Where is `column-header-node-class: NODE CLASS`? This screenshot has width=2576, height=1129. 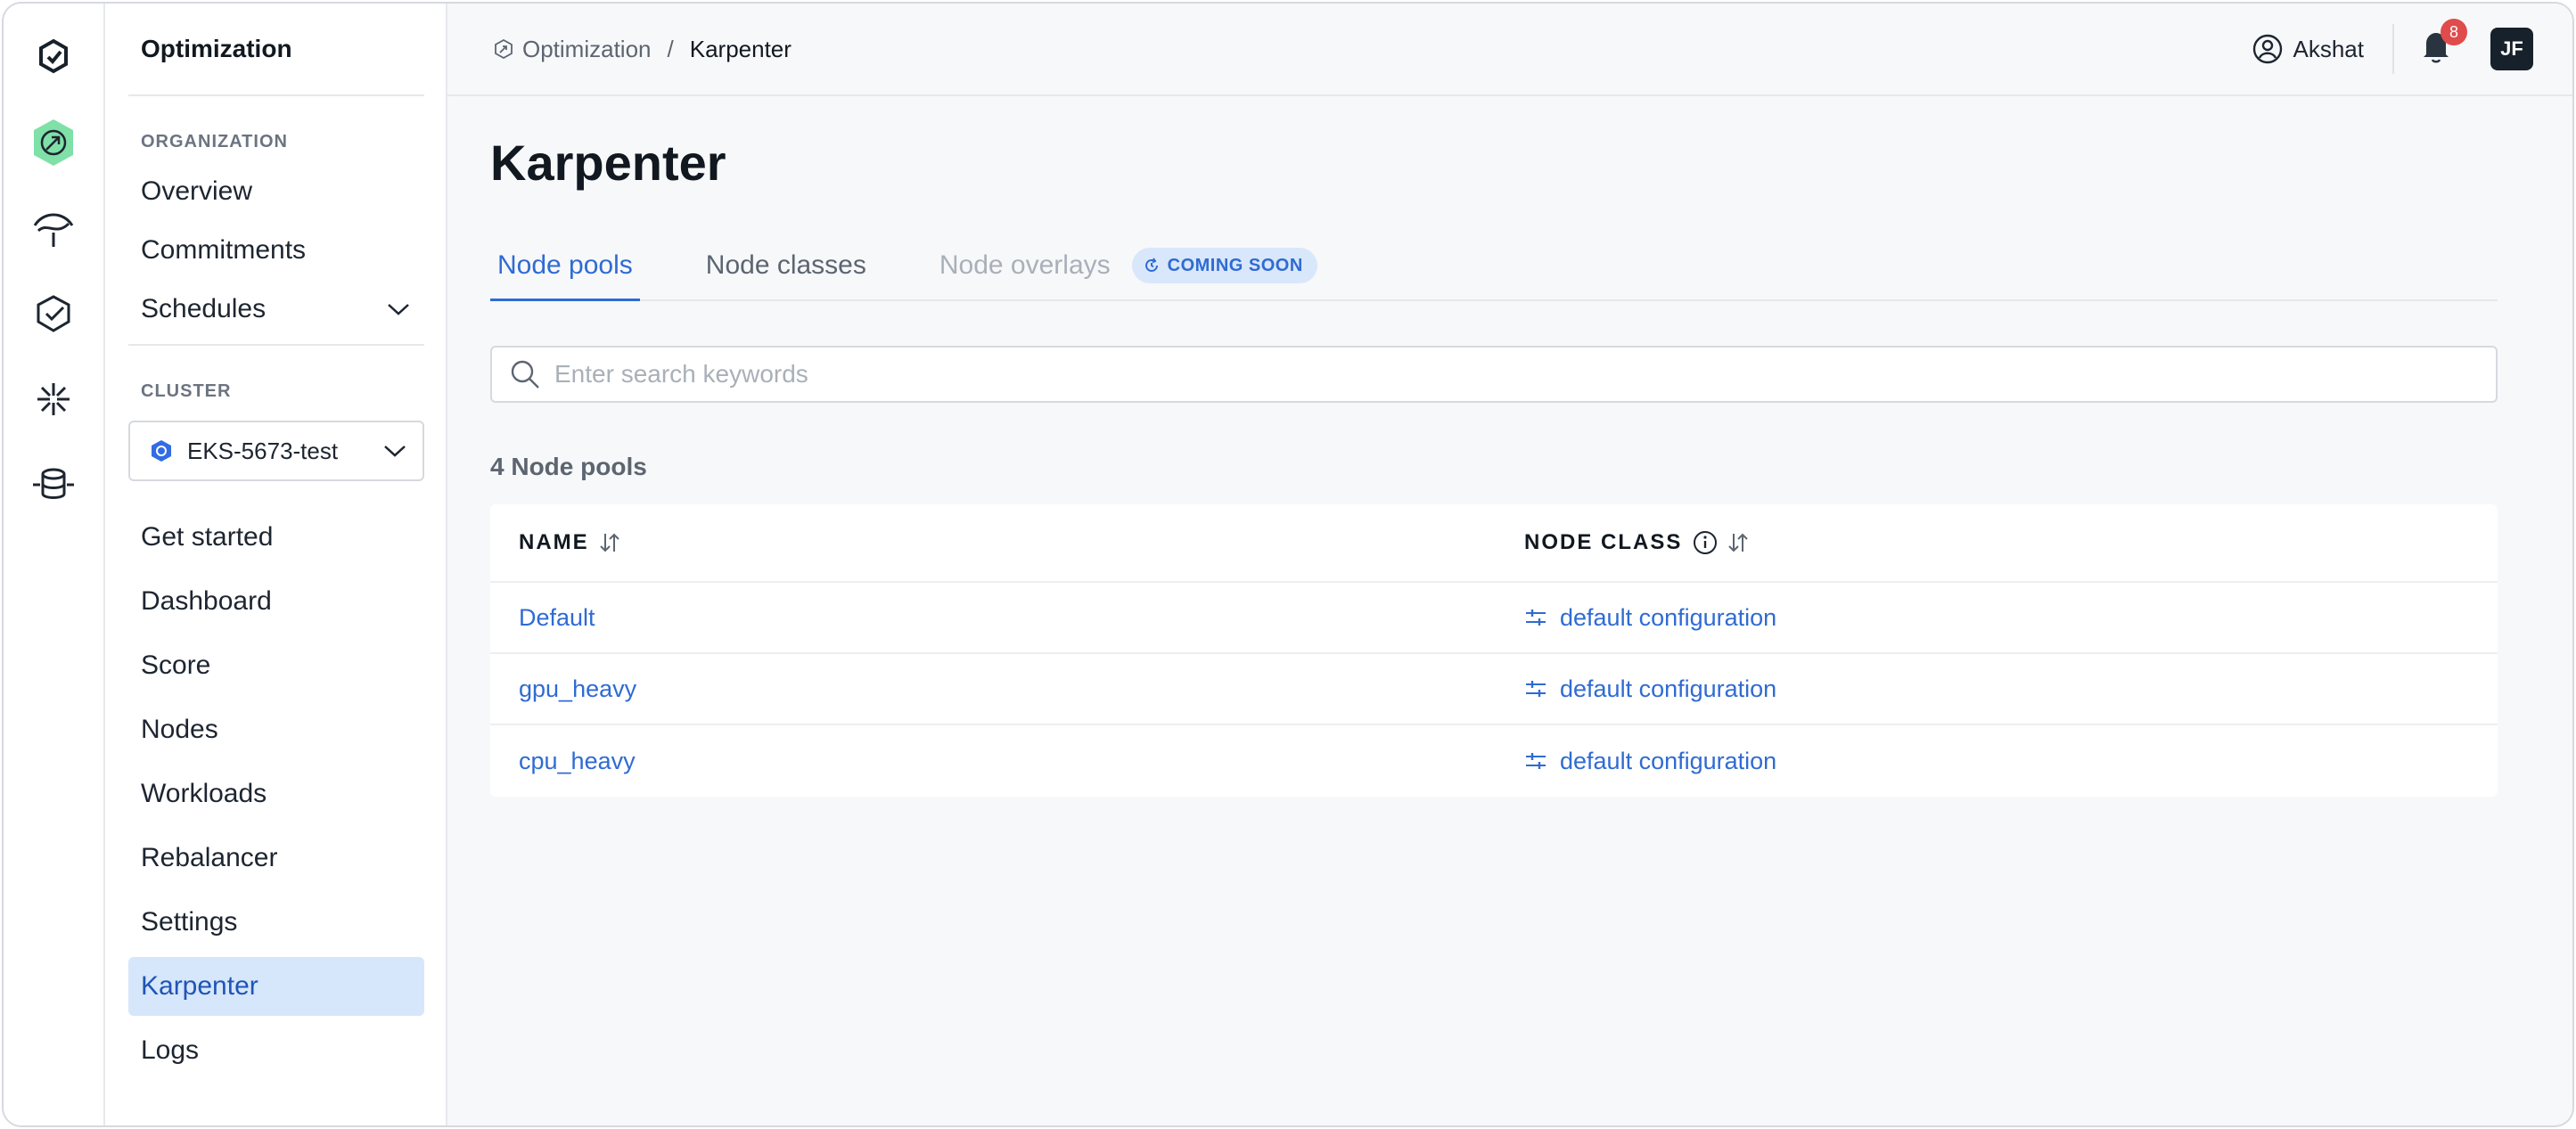
column-header-node-class: NODE CLASS is located at coordinates (1637, 542).